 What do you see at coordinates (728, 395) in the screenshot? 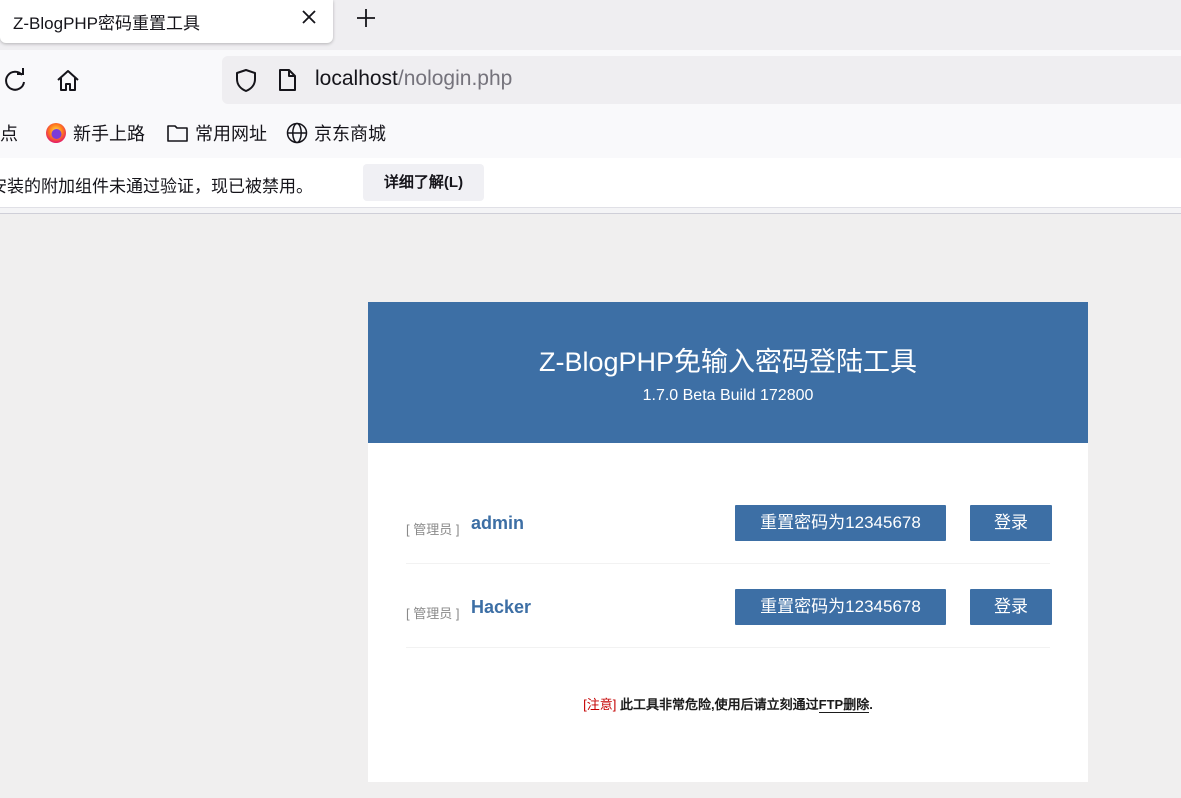
I see `version-text: 1.7.0 Beta Build 172800` at bounding box center [728, 395].